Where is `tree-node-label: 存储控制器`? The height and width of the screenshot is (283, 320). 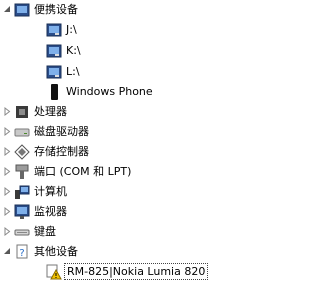 tree-node-label: 存储控制器 is located at coordinates (61, 151).